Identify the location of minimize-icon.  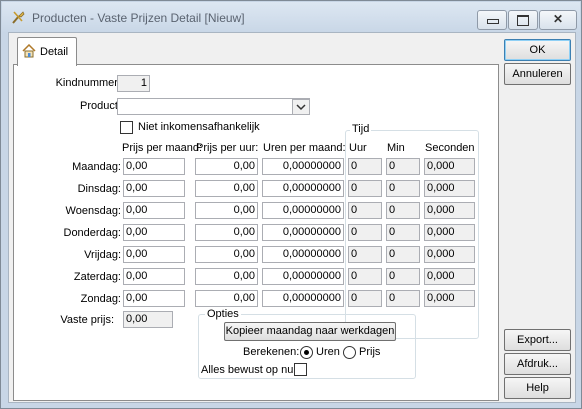
(493, 21).